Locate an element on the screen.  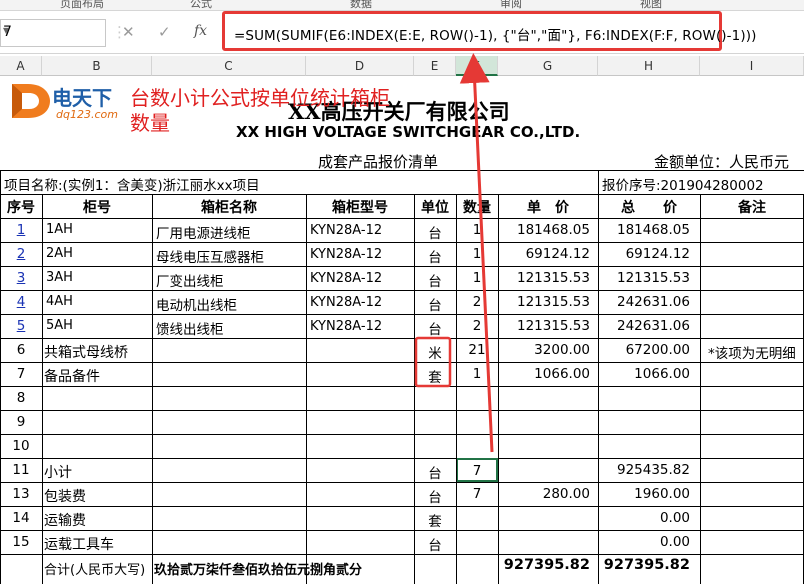
arrow-icon is located at coordinates (476, 253).